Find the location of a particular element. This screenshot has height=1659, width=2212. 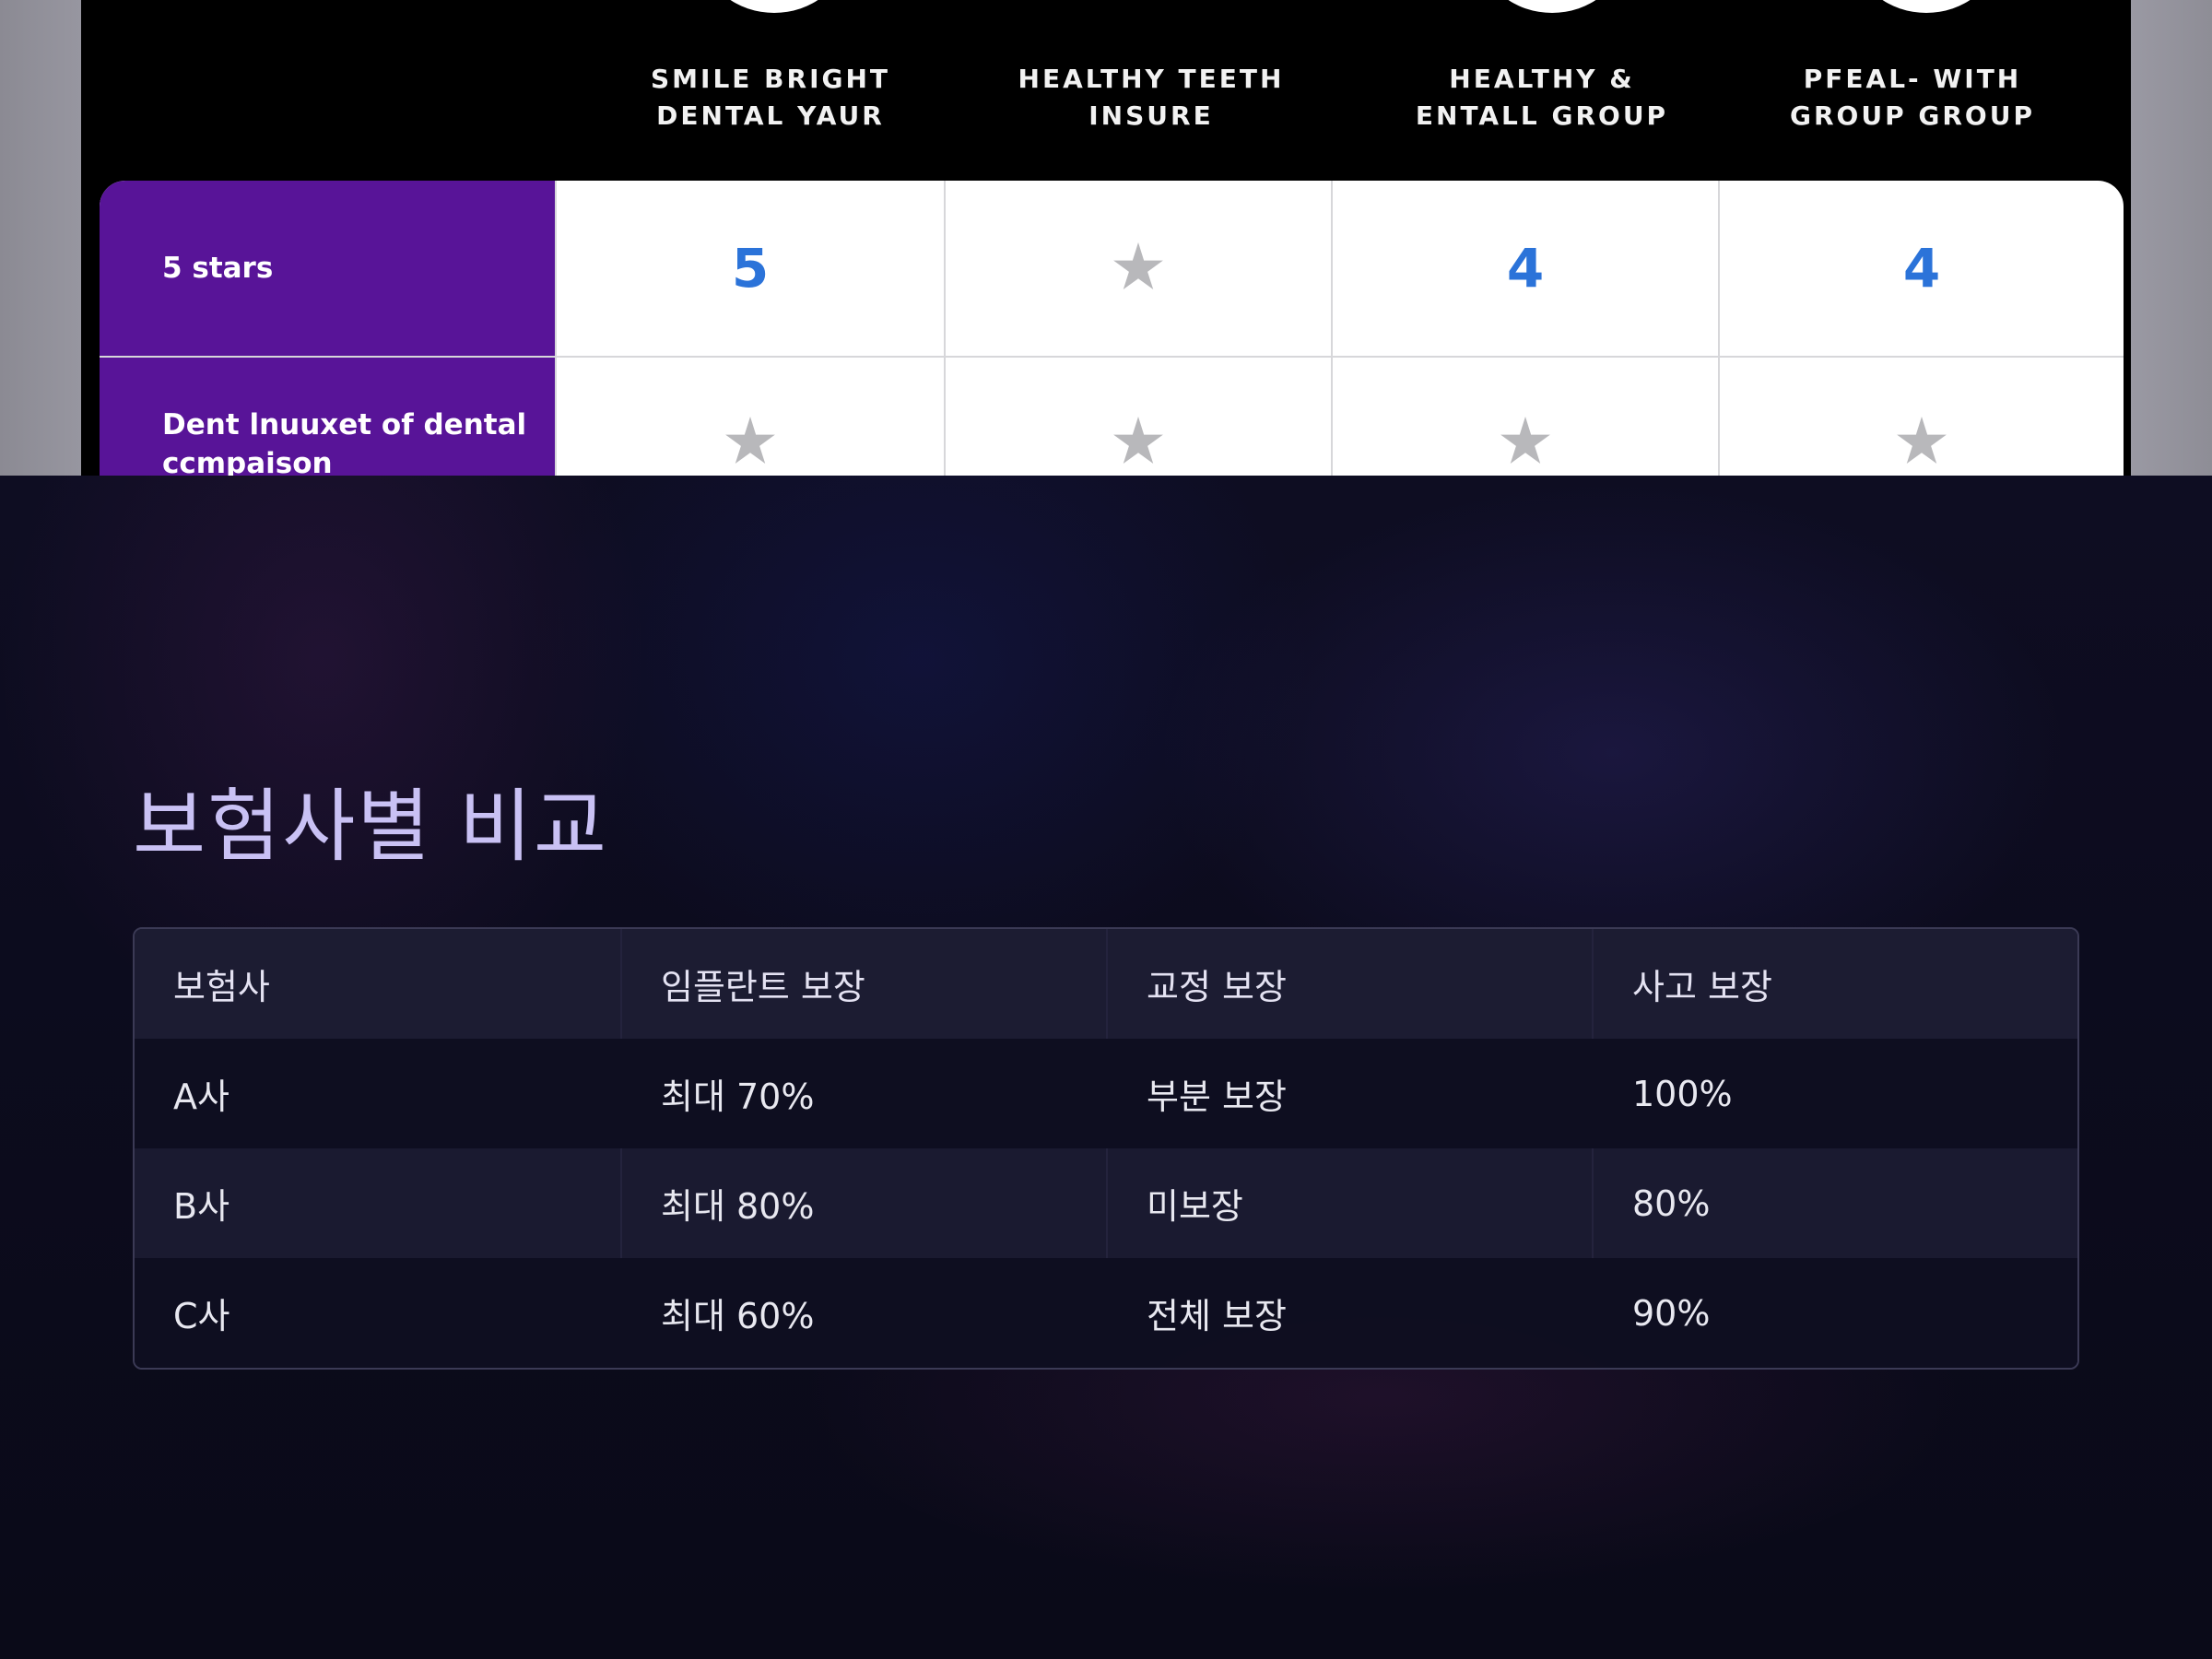

table-cell: 미보장 is located at coordinates (1349, 1203).